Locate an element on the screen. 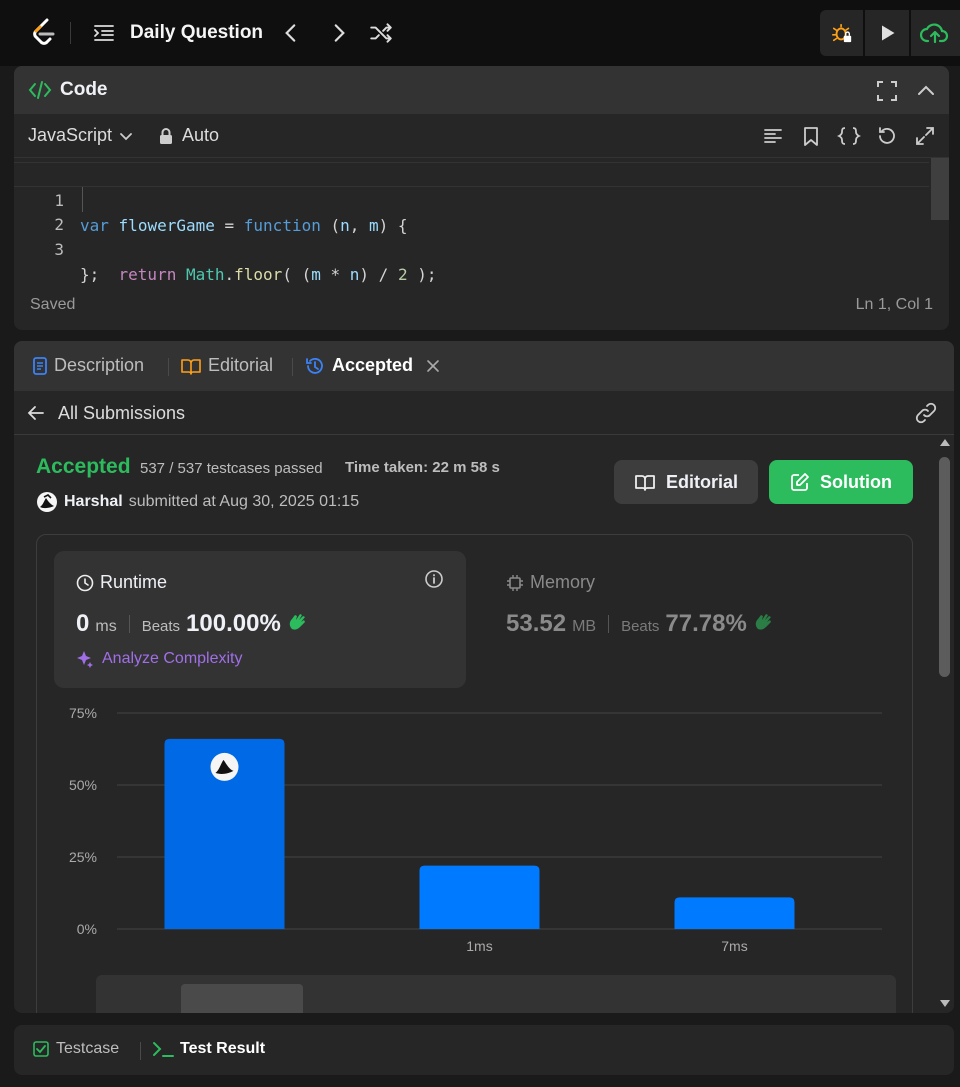 Image resolution: width=960 pixels, height=1087 pixels. runtime-beats-value: 100.00% is located at coordinates (233, 623).